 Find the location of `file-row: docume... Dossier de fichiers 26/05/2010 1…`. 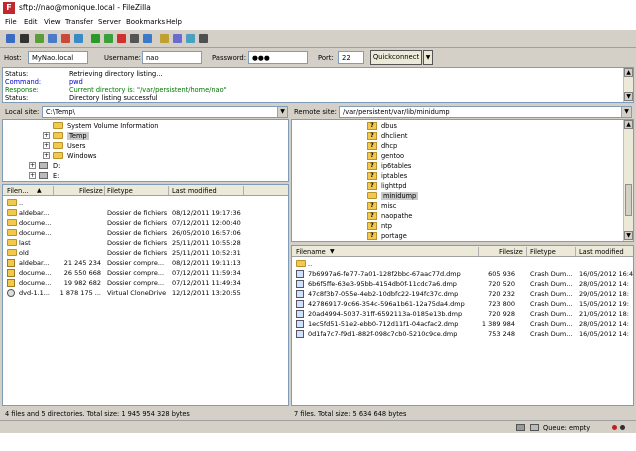

file-row: docume... Dossier de fichiers 26/05/2010 1… is located at coordinates (145, 233).